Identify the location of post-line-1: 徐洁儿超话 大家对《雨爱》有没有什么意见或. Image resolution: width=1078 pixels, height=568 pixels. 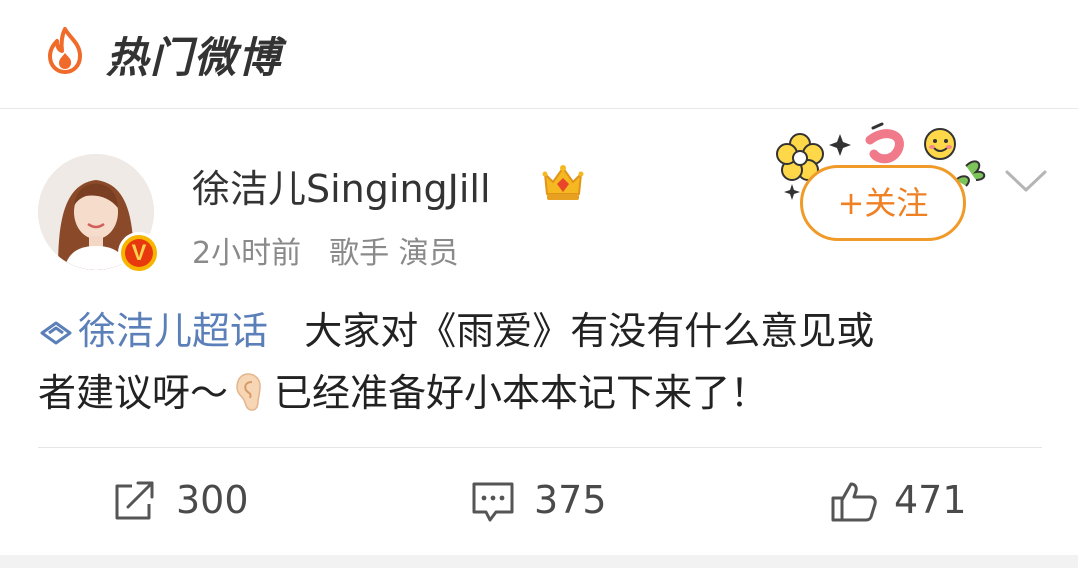
(543, 331).